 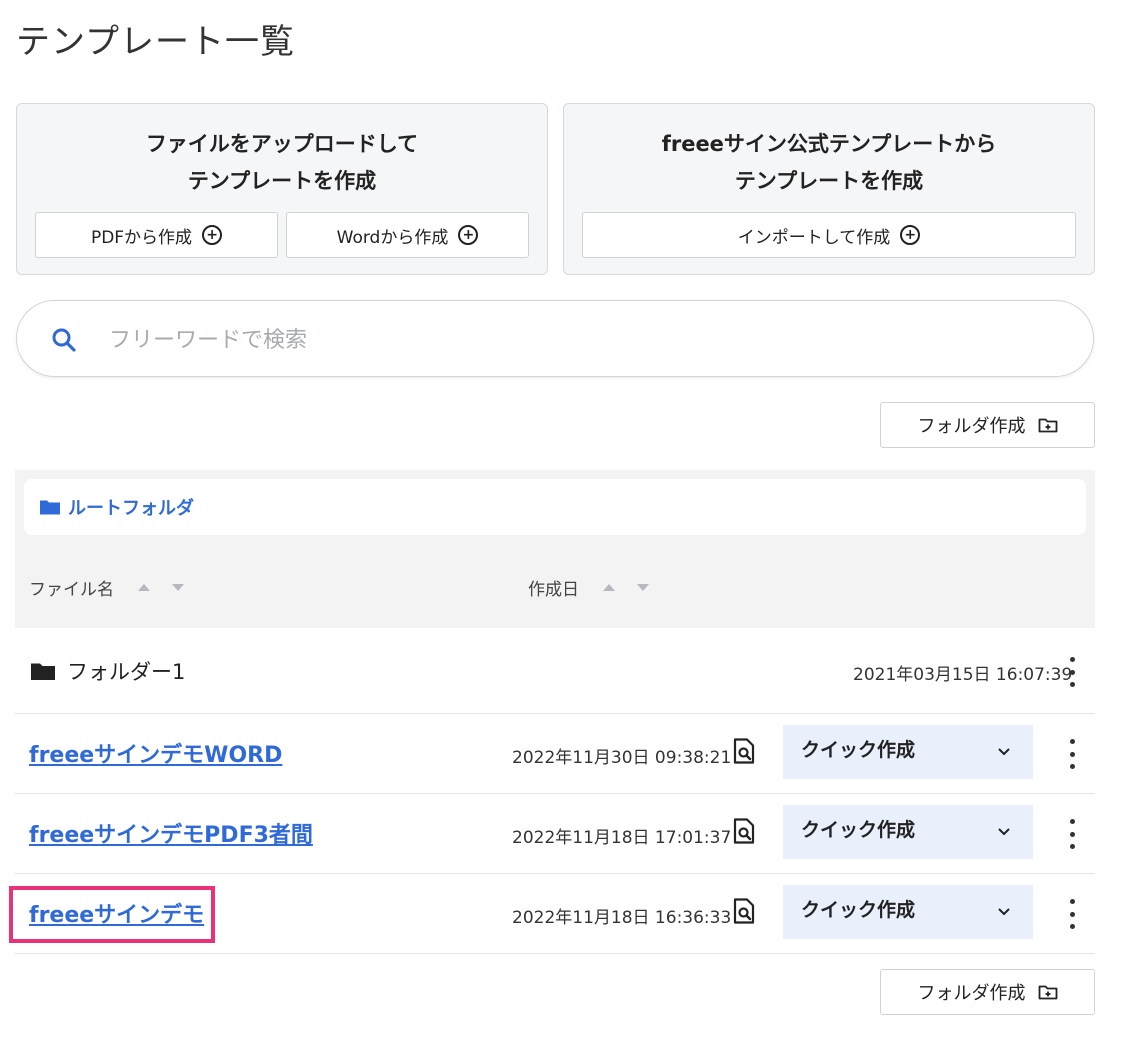 I want to click on file-link: freeeサインデモPDF3者間, so click(x=171, y=833).